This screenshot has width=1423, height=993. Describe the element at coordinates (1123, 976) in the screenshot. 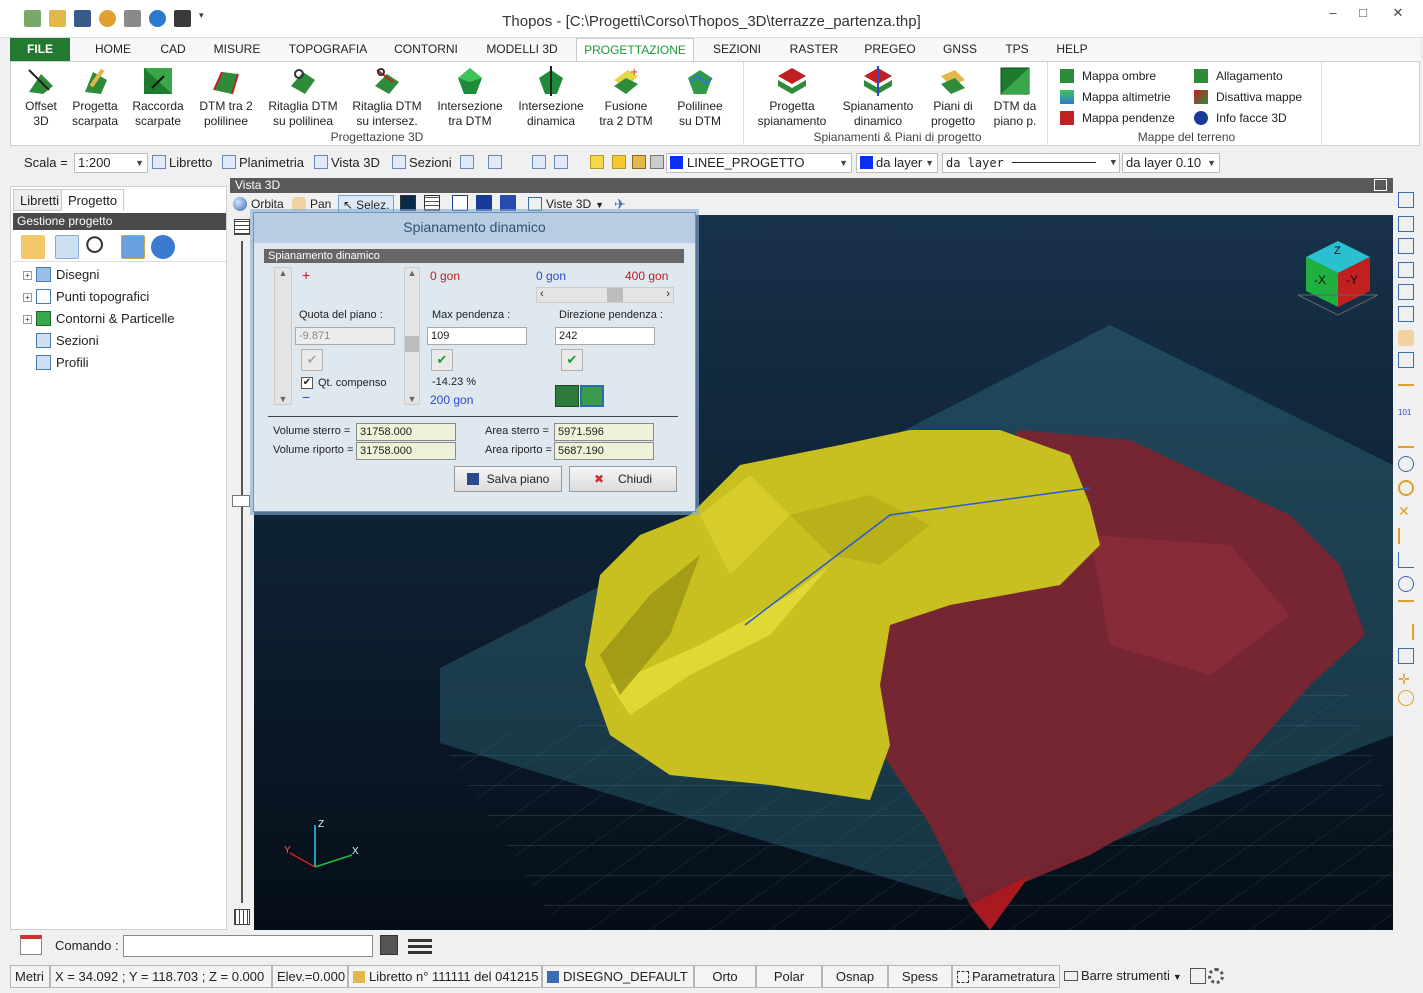

I see `barre-strumenti-dropdown: Barre strumenti ▼` at that location.